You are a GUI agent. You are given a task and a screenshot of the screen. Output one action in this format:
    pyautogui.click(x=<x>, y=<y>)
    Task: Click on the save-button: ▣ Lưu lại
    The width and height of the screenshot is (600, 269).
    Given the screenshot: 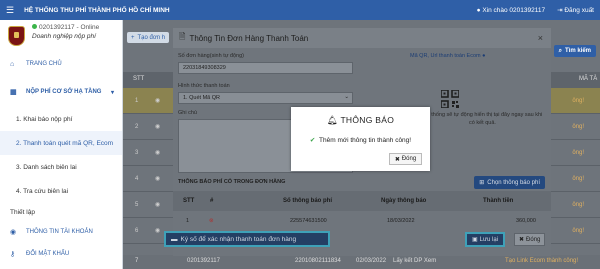 What is the action you would take?
    pyautogui.click(x=485, y=239)
    